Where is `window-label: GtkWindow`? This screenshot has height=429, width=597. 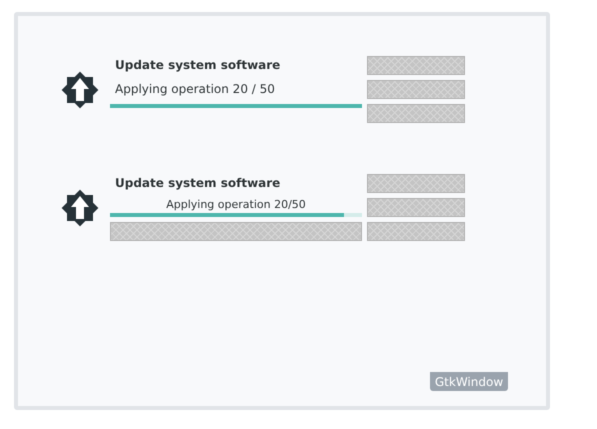
window-label: GtkWindow is located at coordinates (469, 381).